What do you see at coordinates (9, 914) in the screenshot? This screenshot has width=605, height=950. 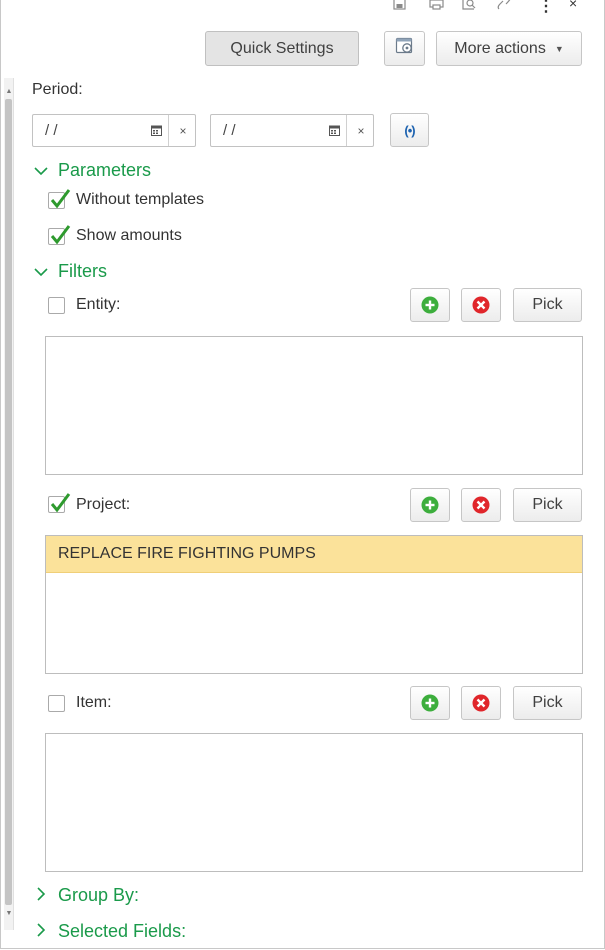 I see `scroll-down-arrow-icon: ▼` at bounding box center [9, 914].